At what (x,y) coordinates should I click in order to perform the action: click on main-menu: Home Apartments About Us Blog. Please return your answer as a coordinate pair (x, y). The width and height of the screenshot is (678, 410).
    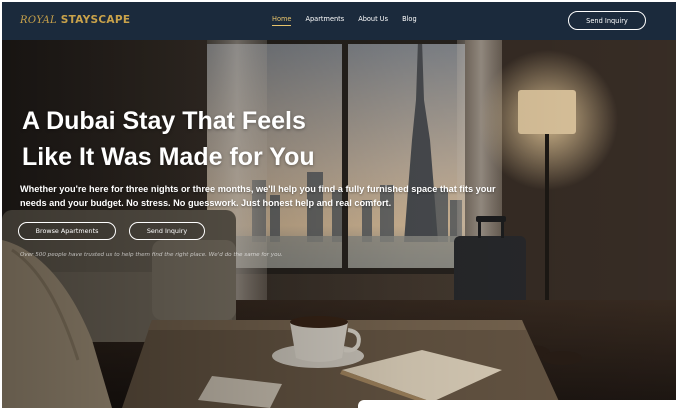
    Looking at the image, I should click on (351, 20).